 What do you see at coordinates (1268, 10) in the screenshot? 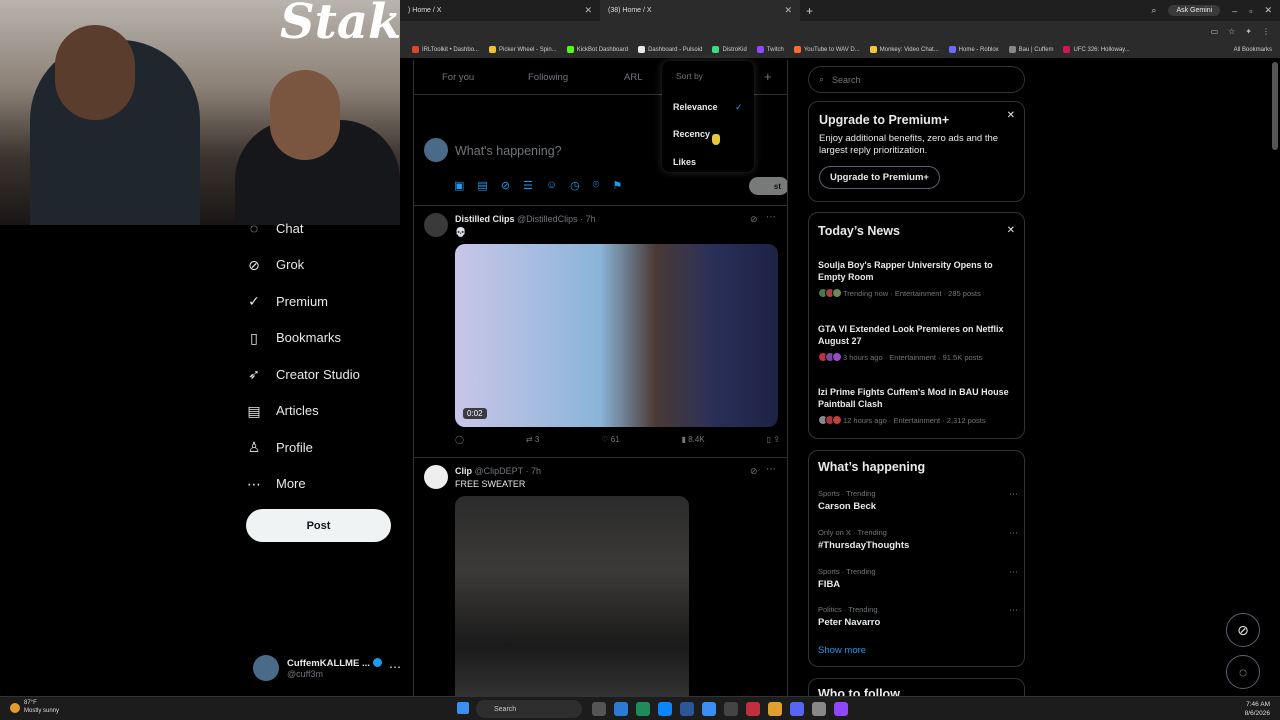
I see `close-window-icon: ✕` at bounding box center [1268, 10].